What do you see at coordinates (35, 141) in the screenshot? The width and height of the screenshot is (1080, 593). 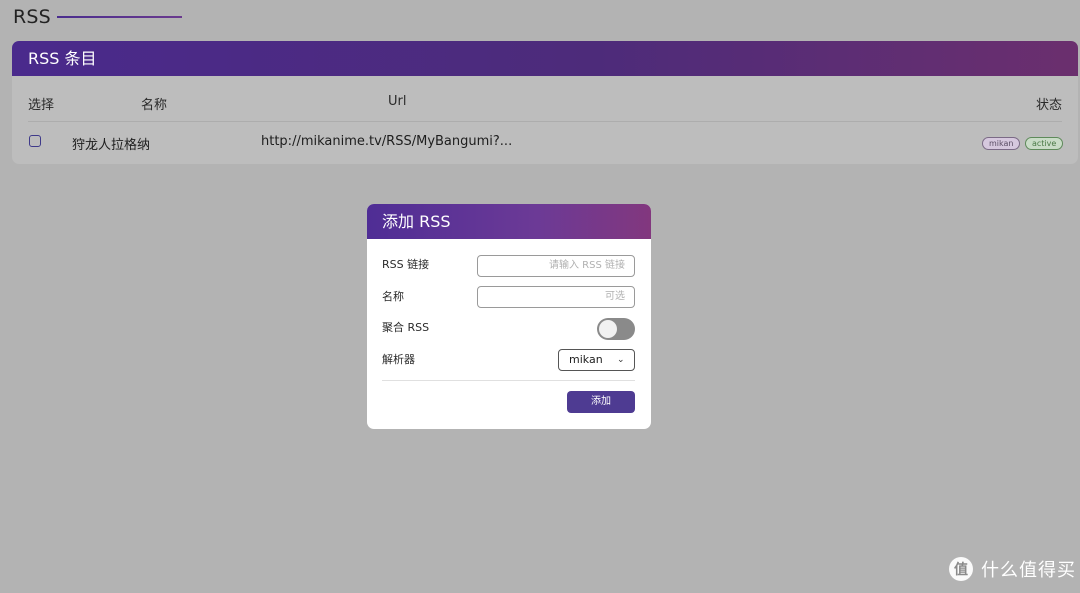 I see `row-checkbox` at bounding box center [35, 141].